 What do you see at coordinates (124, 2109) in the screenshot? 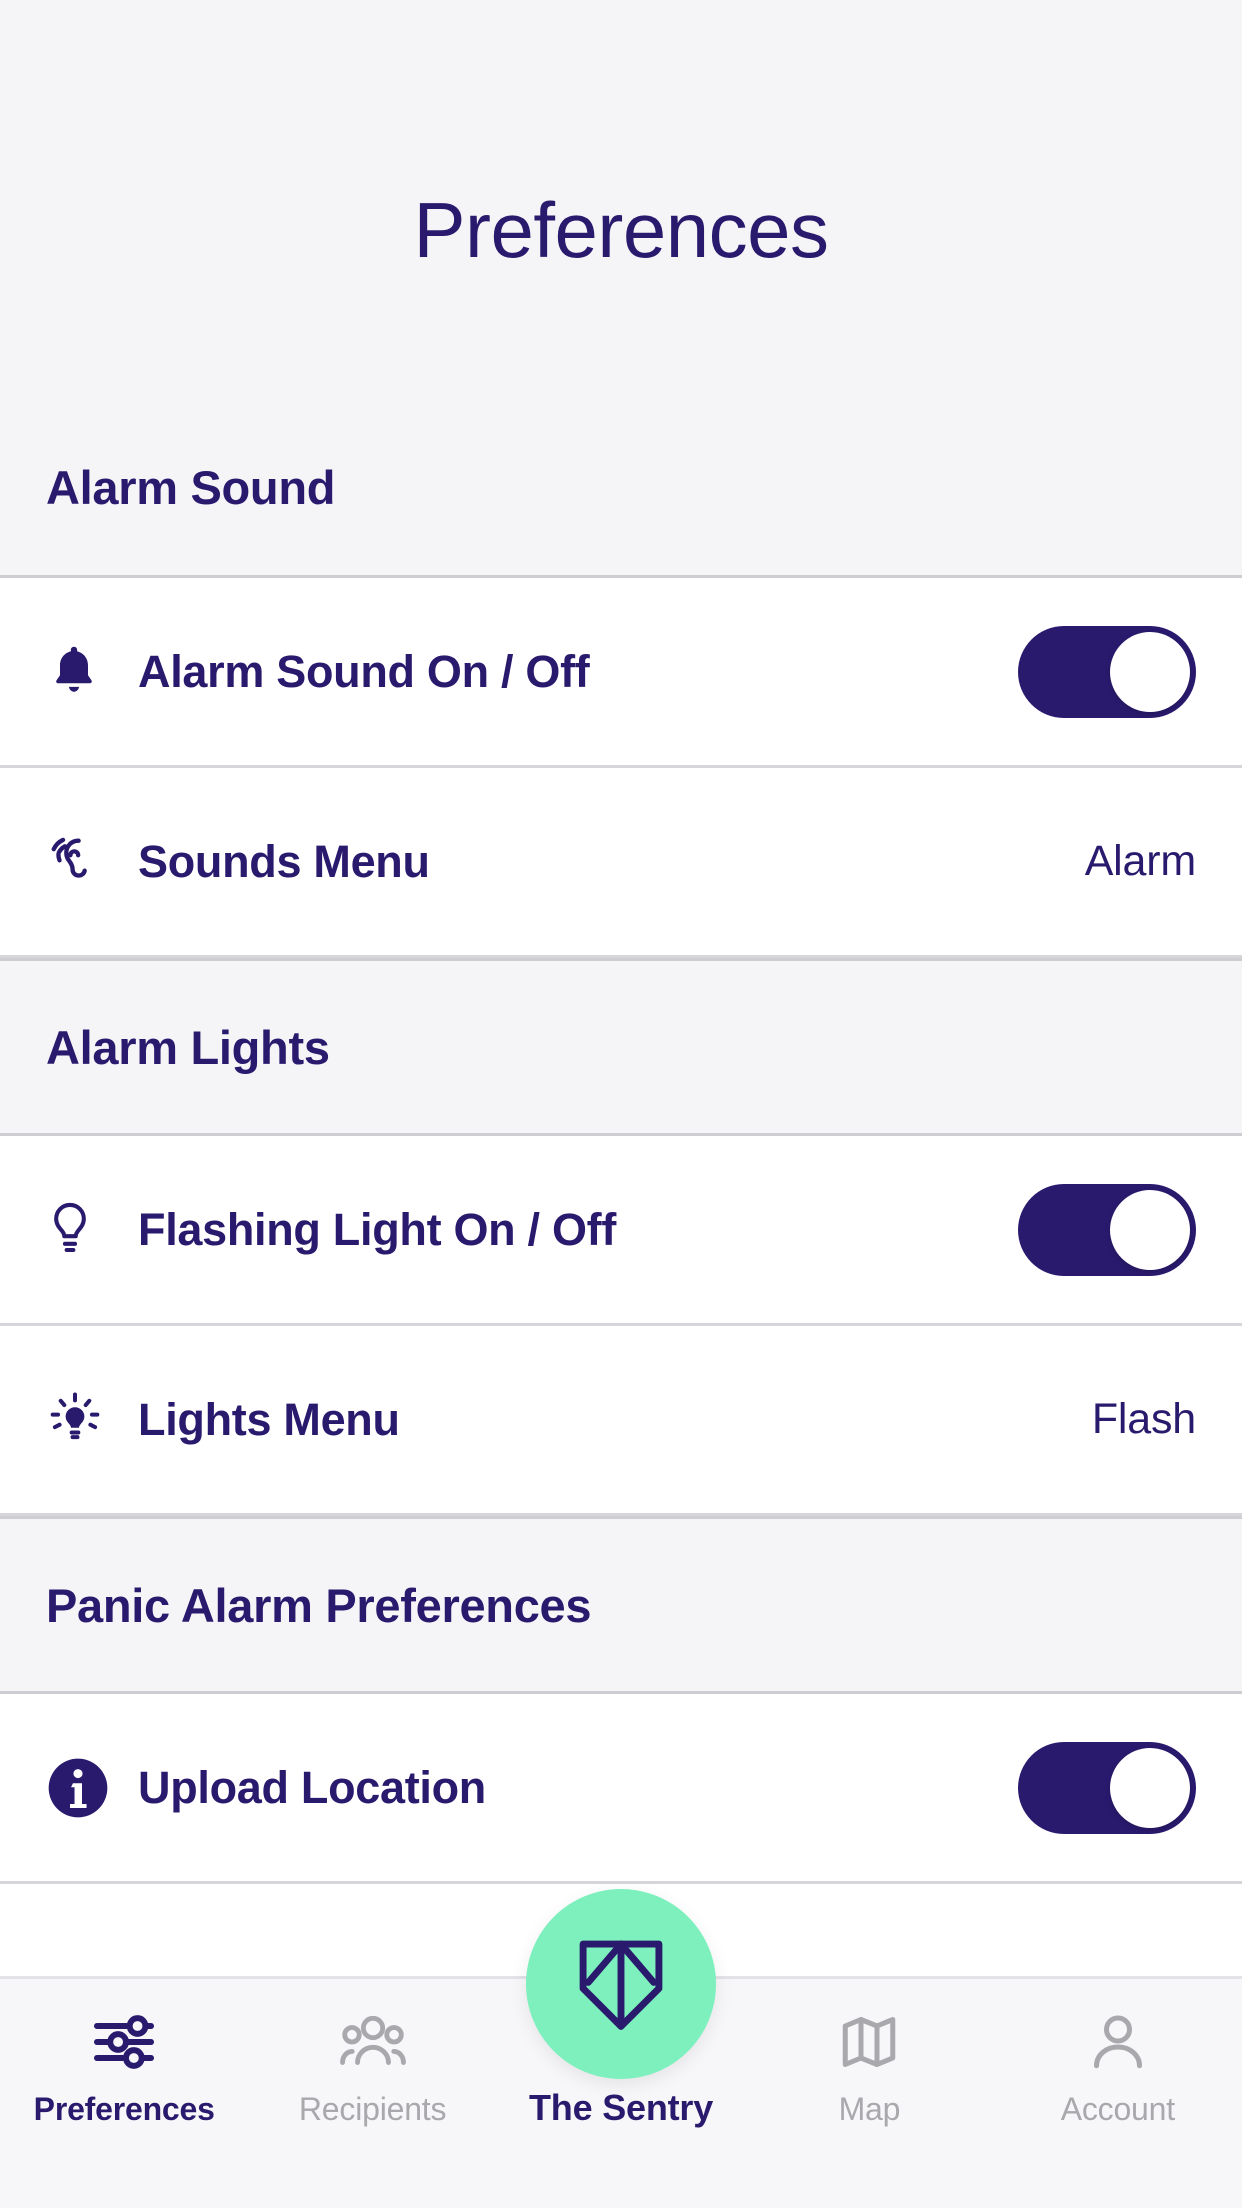
I see `tab-label: Preferences` at bounding box center [124, 2109].